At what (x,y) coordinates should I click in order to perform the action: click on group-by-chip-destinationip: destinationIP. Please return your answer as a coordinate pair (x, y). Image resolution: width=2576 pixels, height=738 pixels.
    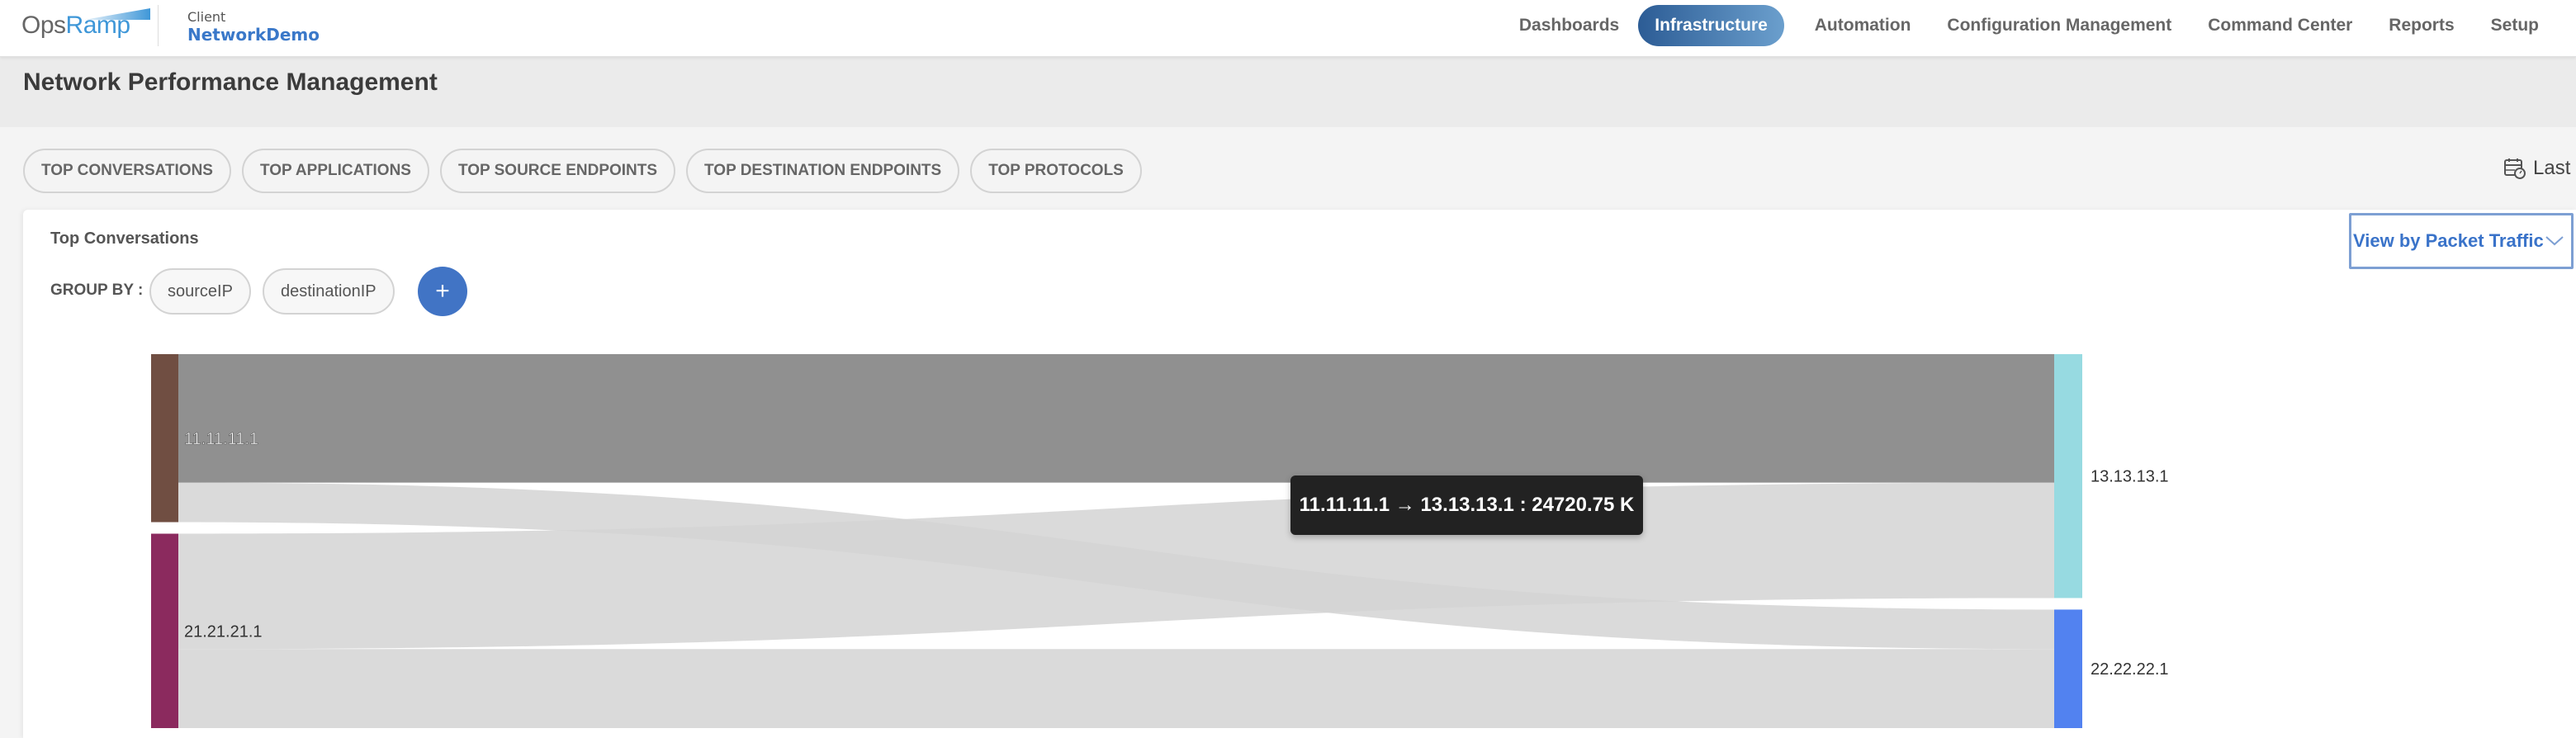
    Looking at the image, I should click on (329, 291).